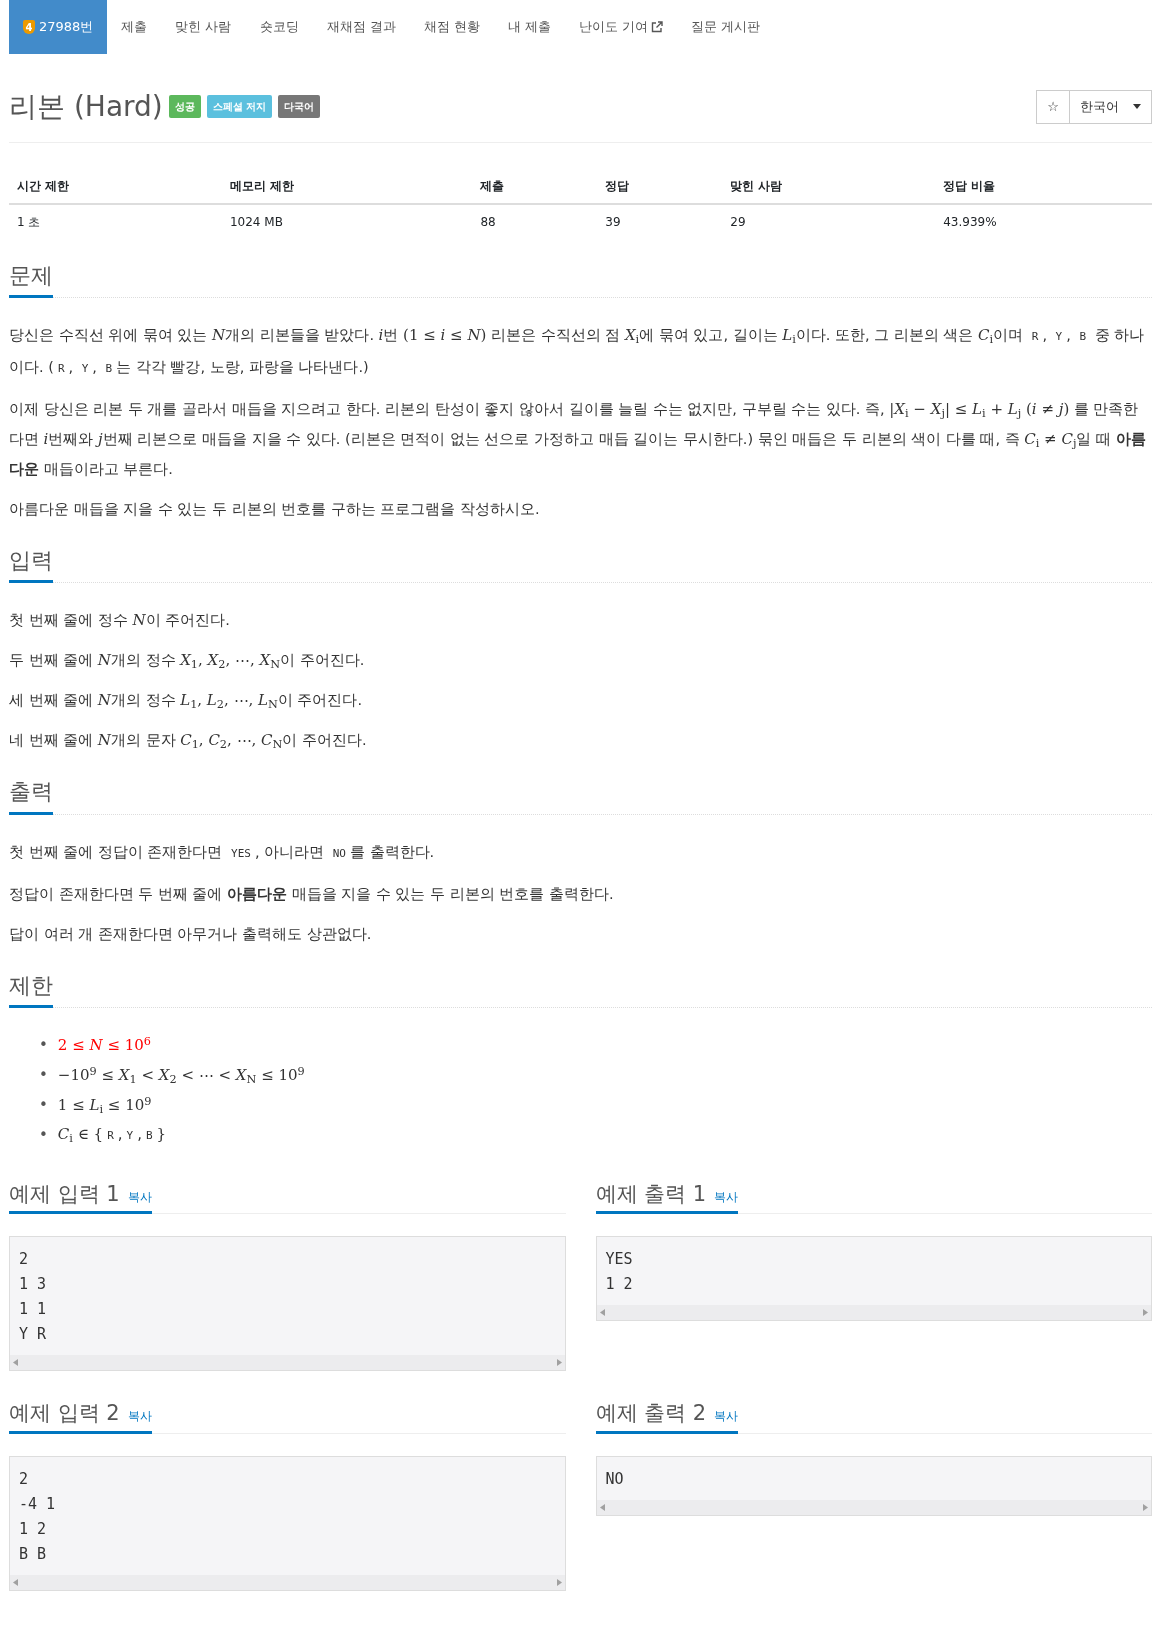 Image resolution: width=1161 pixels, height=1629 pixels. I want to click on nav-tab: 내 제출, so click(529, 27).